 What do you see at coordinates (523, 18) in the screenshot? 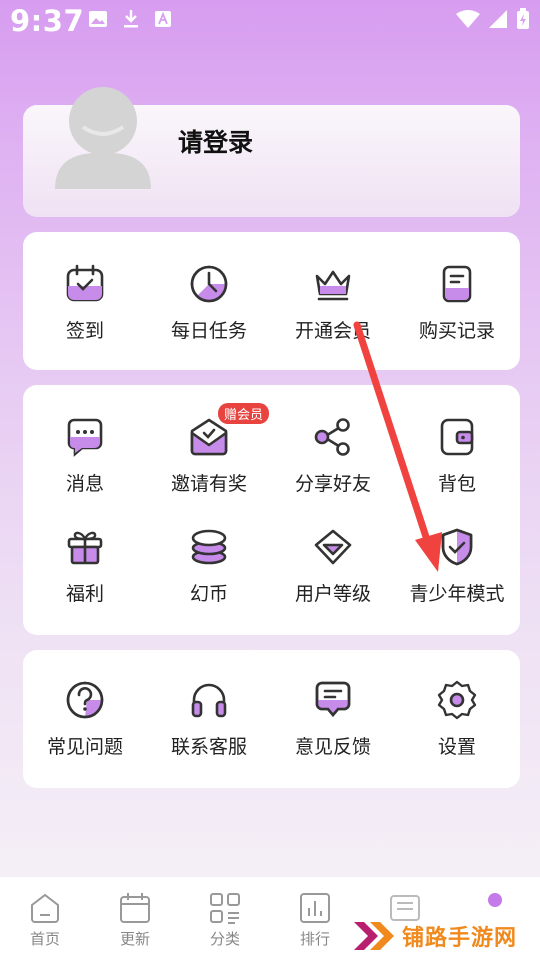
I see `battery-charging-icon` at bounding box center [523, 18].